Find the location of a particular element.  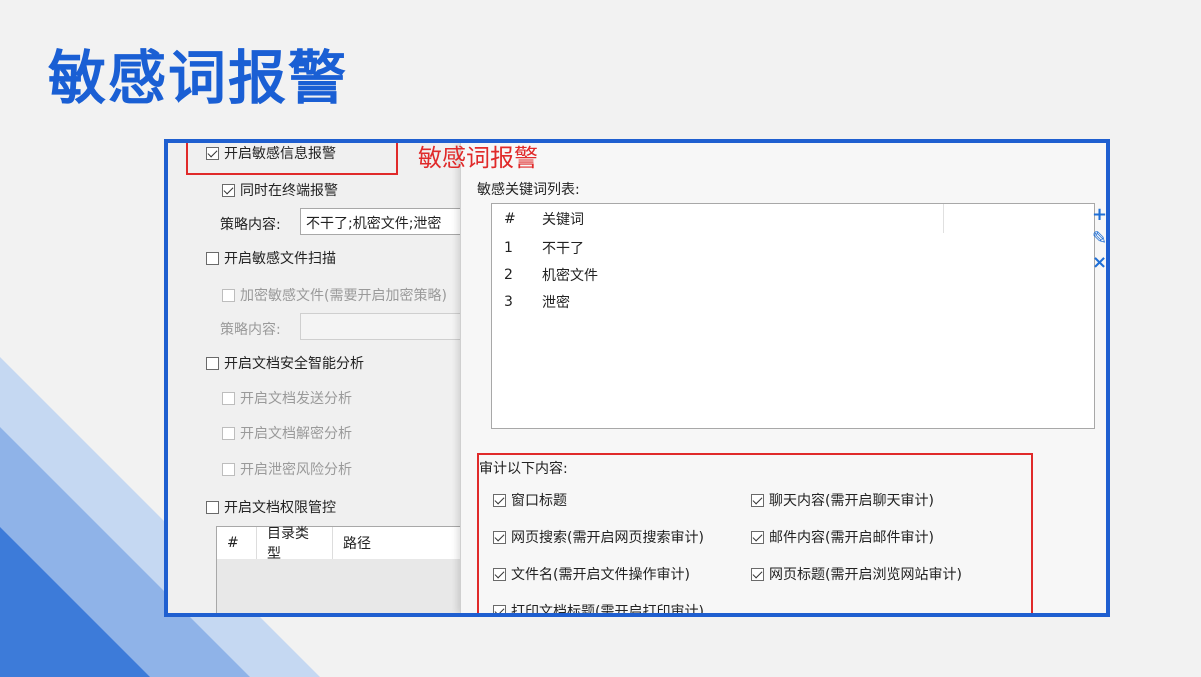

alarm-on-terminal-checkbox: 同时在终端报警 is located at coordinates (280, 190).